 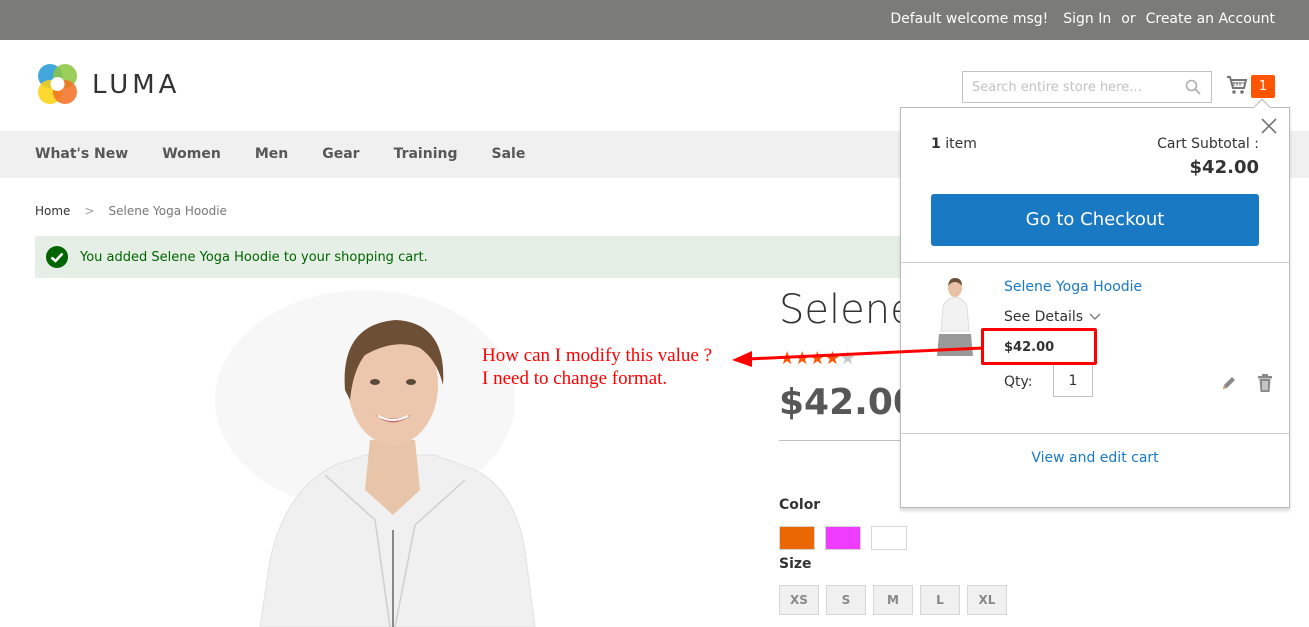 What do you see at coordinates (800, 505) in the screenshot?
I see `color-label: Color` at bounding box center [800, 505].